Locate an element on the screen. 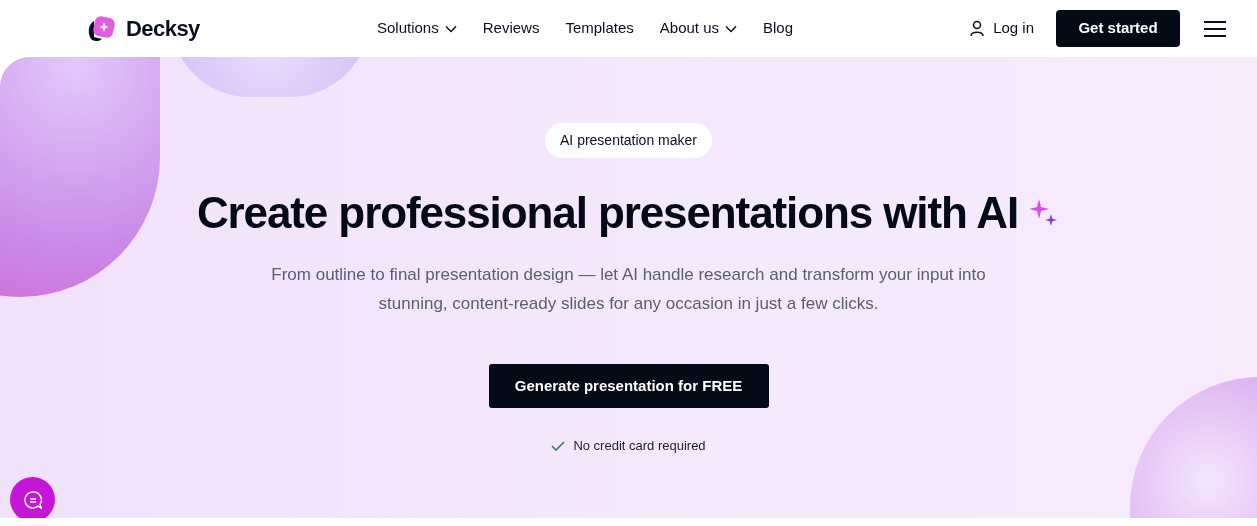 The image size is (1257, 526). nav-link: Reviews is located at coordinates (511, 28).